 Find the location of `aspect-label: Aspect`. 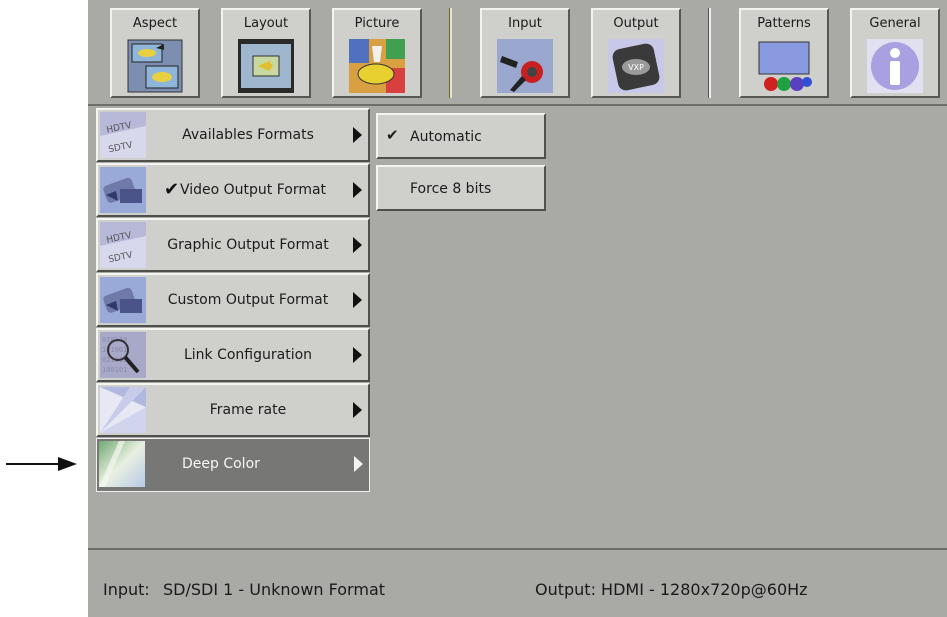

aspect-label: Aspect is located at coordinates (155, 23).